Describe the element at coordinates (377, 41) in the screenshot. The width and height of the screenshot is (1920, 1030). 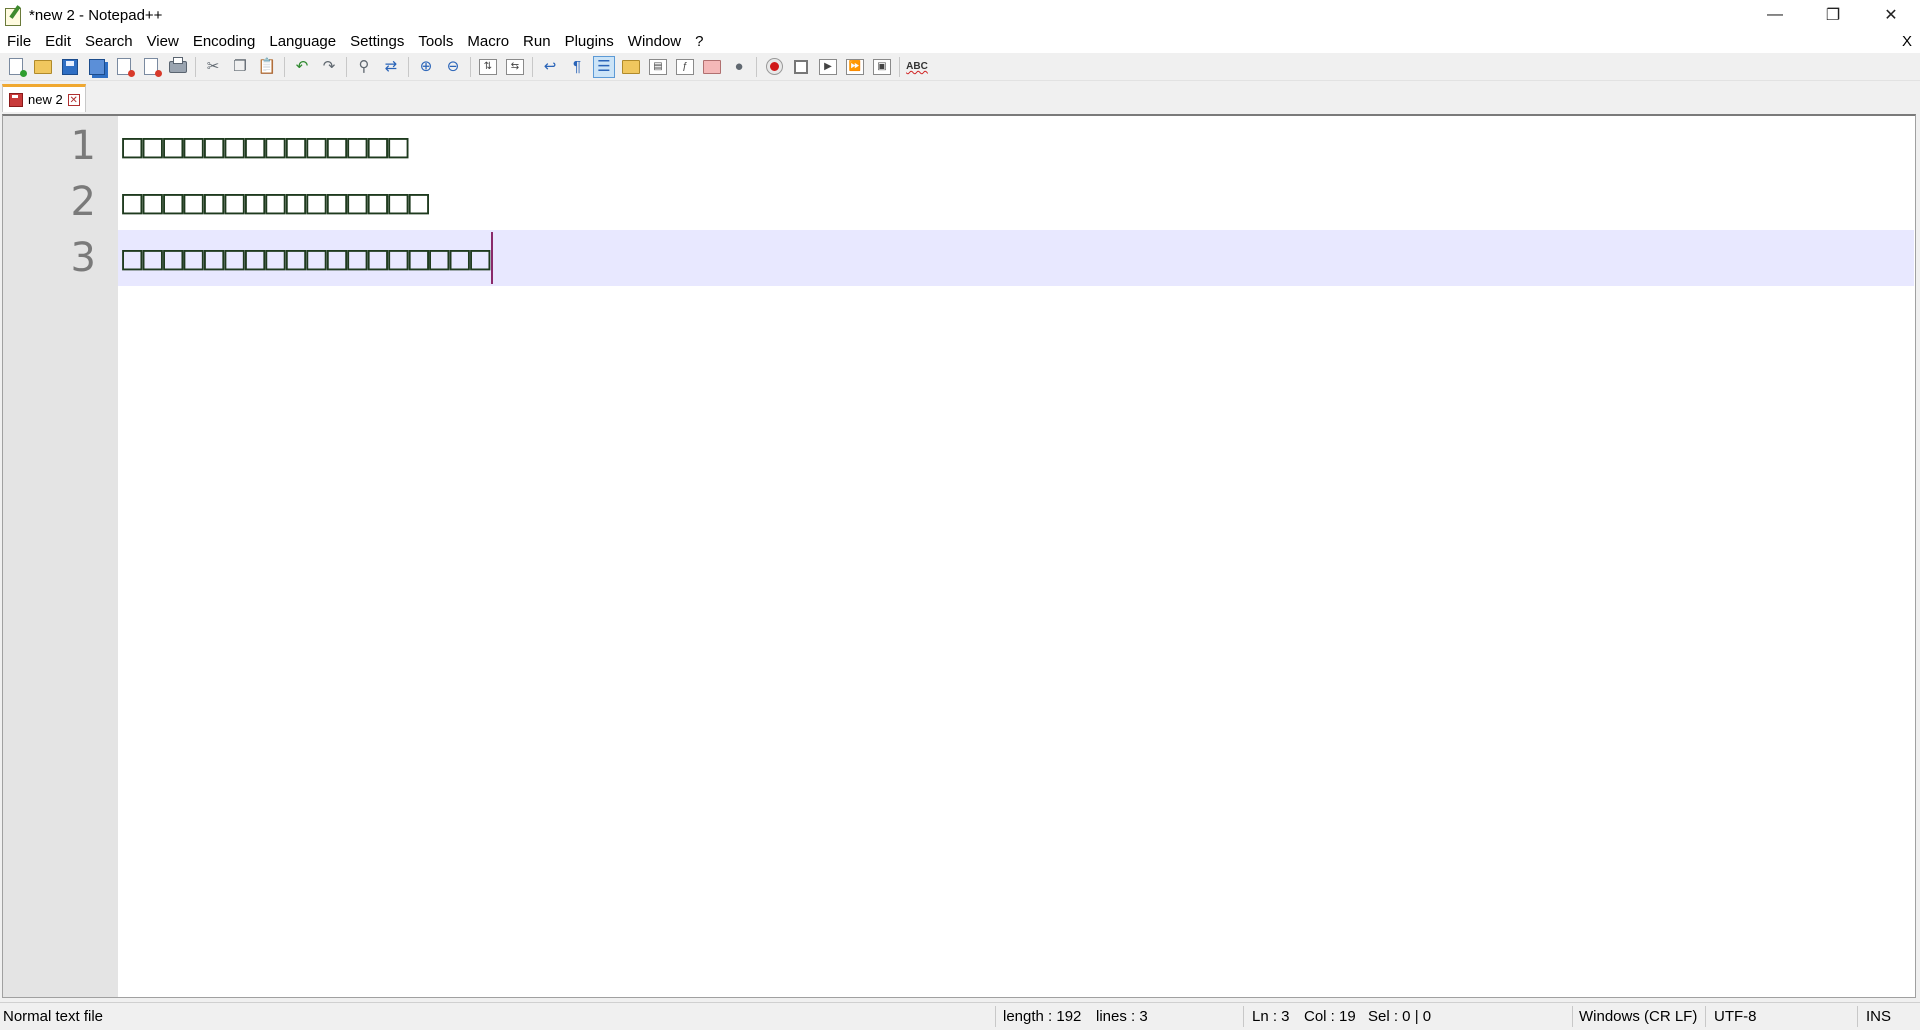
I see `menu-settings: Settings` at that location.